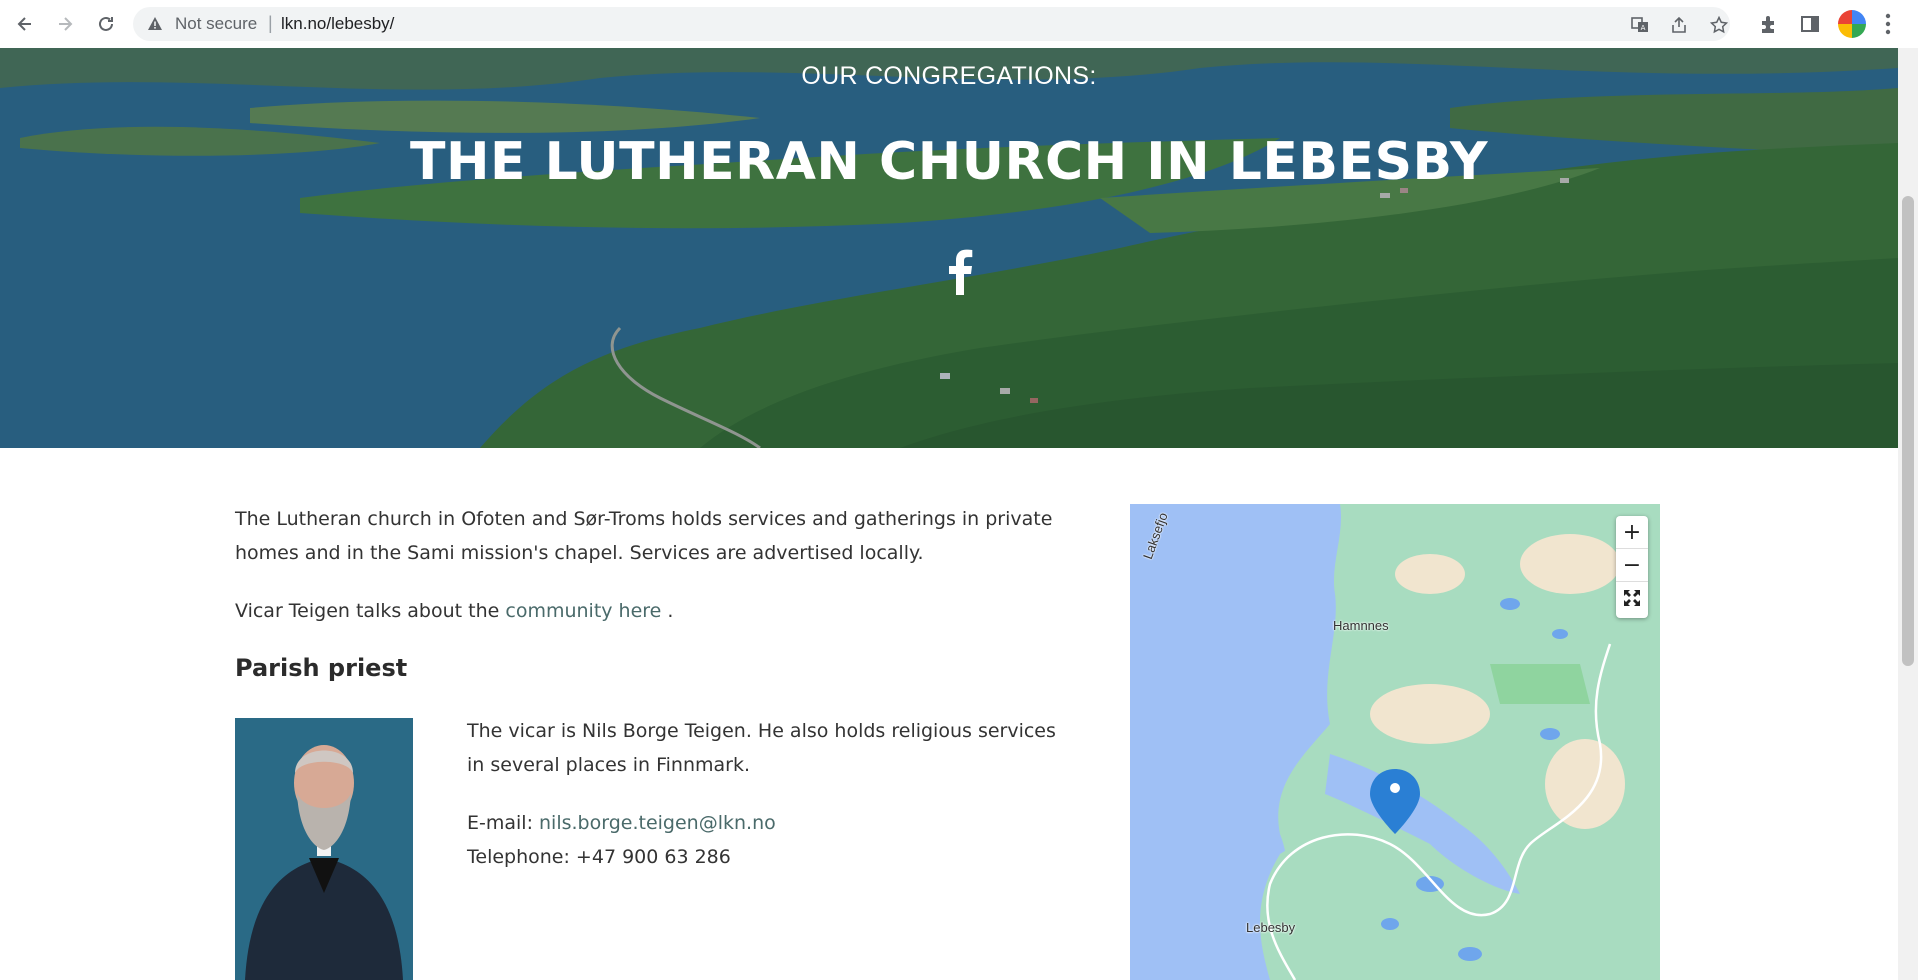  I want to click on fullscreen-button, so click(1632, 598).